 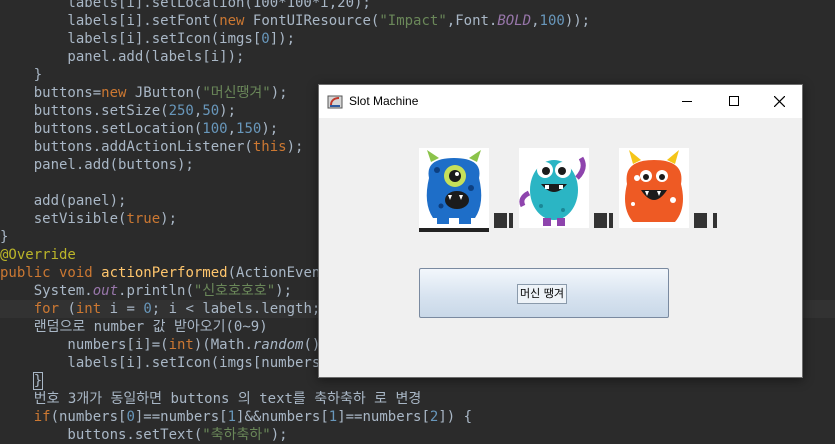 What do you see at coordinates (384, 101) in the screenshot?
I see `window-title: Slot Machine` at bounding box center [384, 101].